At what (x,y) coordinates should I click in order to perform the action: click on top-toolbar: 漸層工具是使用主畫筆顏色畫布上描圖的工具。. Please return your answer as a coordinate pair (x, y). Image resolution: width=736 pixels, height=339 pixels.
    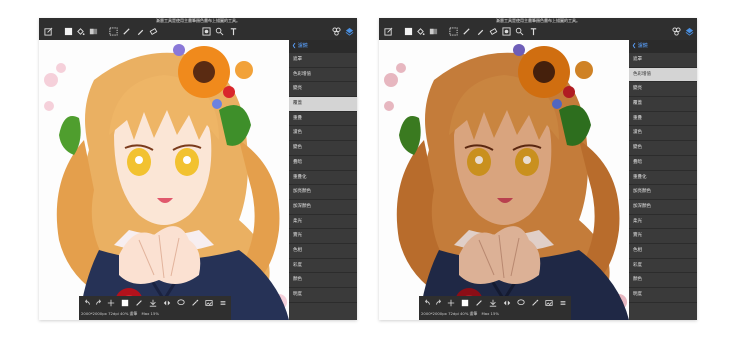
    Looking at the image, I should click on (538, 29).